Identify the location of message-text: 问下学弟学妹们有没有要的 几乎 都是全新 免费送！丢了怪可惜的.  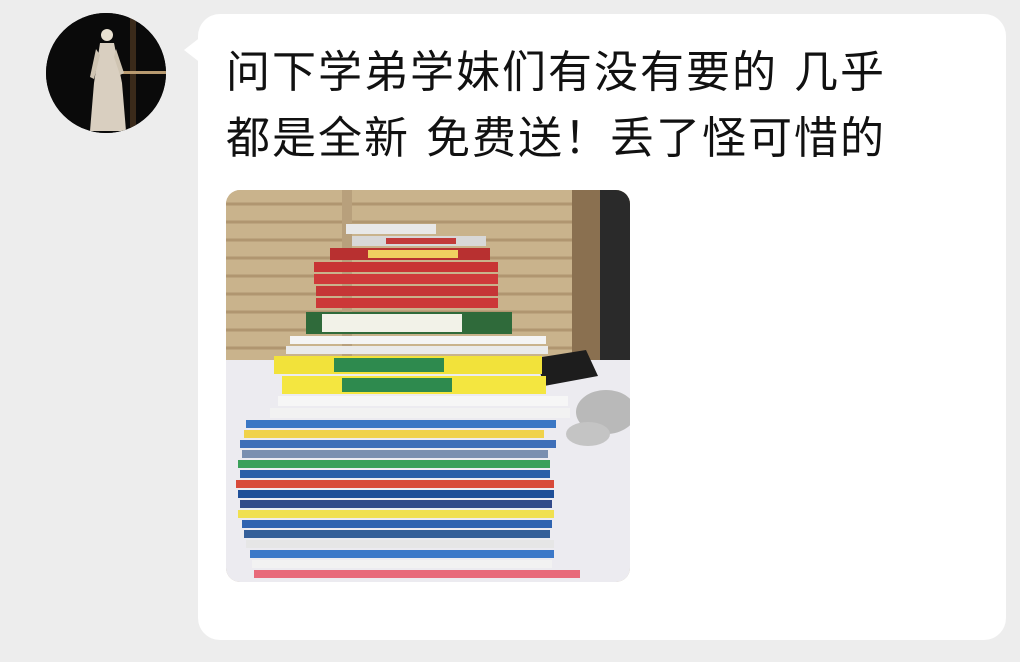
(556, 105).